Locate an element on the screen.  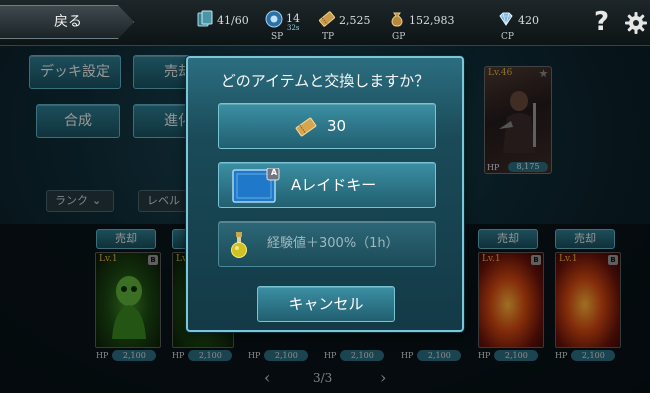
tp-label: TP is located at coordinates (328, 37).